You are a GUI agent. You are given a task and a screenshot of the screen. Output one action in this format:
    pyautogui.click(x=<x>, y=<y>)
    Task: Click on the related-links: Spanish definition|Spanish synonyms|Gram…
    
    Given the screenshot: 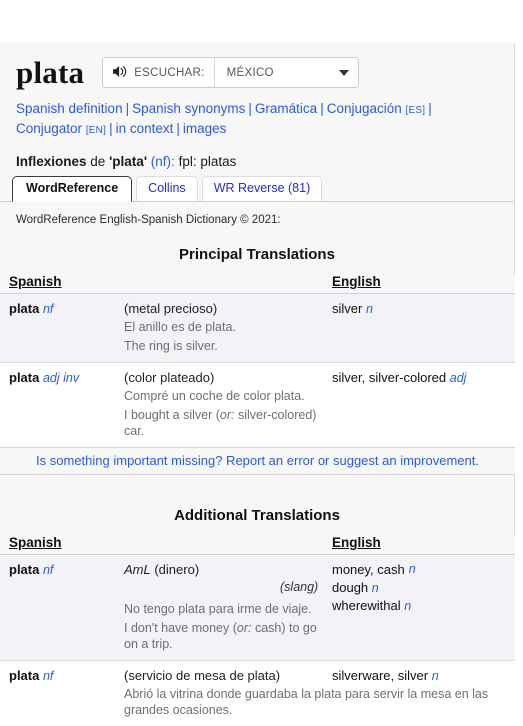 What is the action you would take?
    pyautogui.click(x=257, y=114)
    